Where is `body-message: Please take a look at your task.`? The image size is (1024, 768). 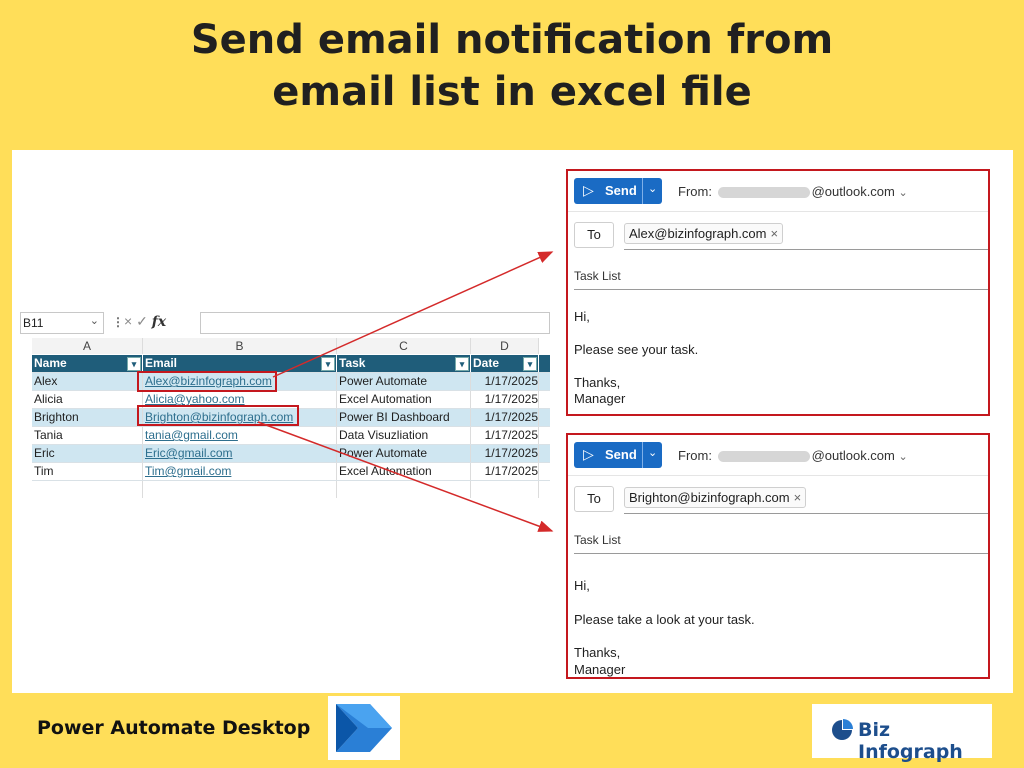
body-message: Please take a look at your task. is located at coordinates (664, 619).